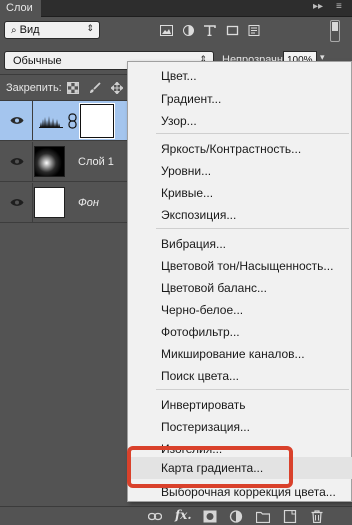 The height and width of the screenshot is (525, 352). I want to click on link-layers-icon, so click(155, 516).